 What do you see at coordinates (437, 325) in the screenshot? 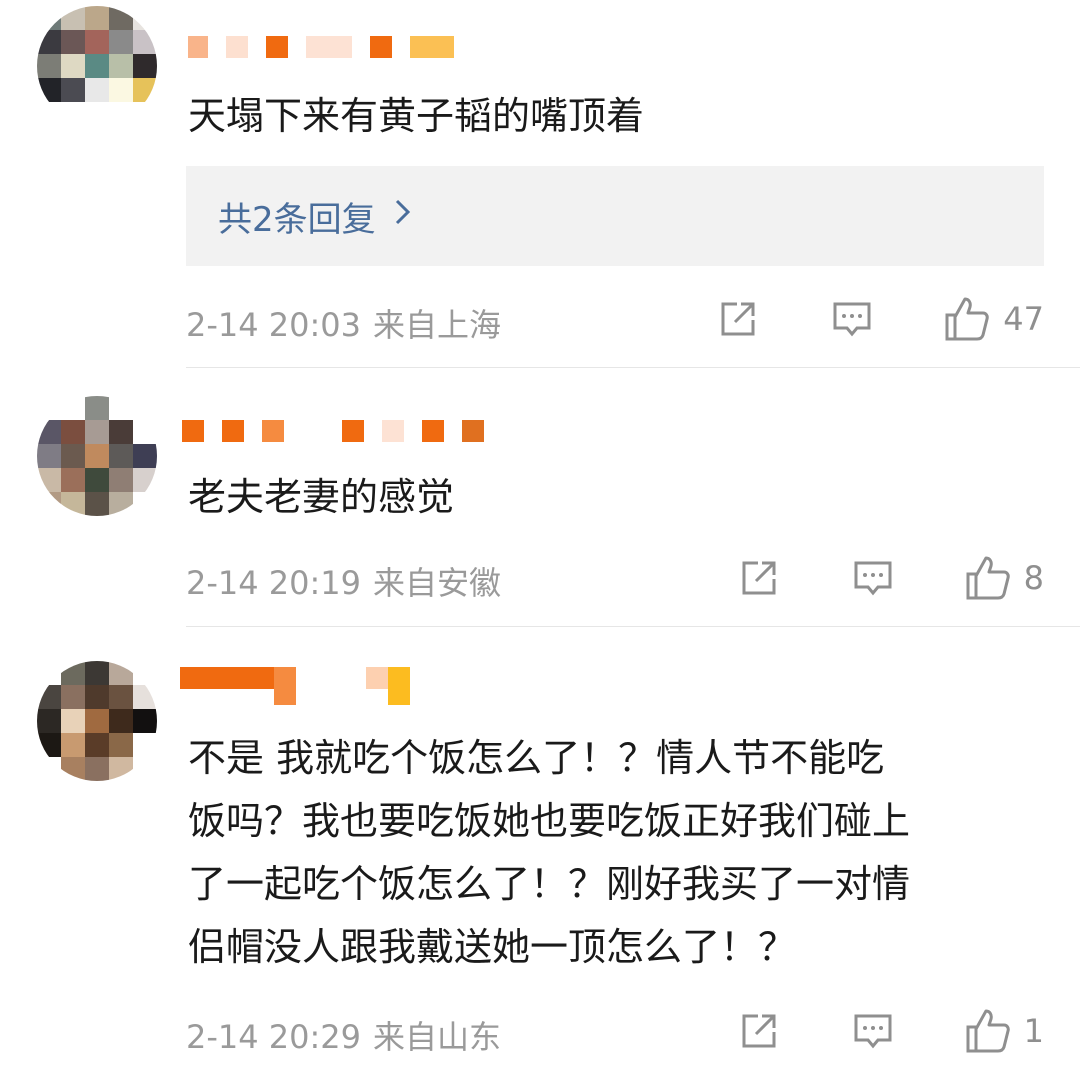
I see `comment-location: 来自上海` at bounding box center [437, 325].